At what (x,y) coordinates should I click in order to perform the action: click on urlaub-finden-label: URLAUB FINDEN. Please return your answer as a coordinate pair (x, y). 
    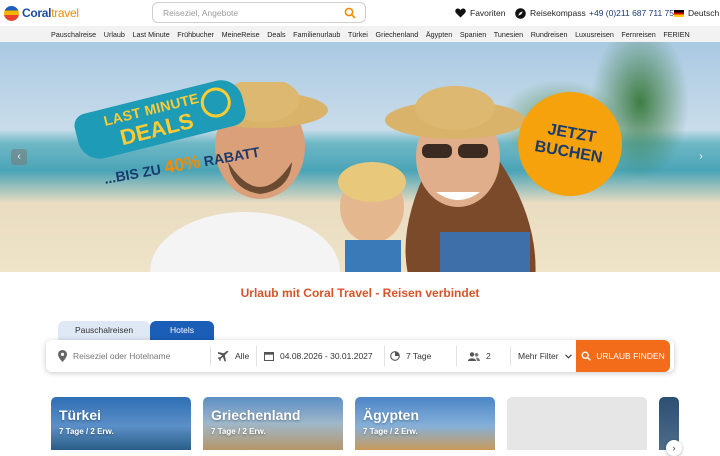
    Looking at the image, I should click on (630, 356).